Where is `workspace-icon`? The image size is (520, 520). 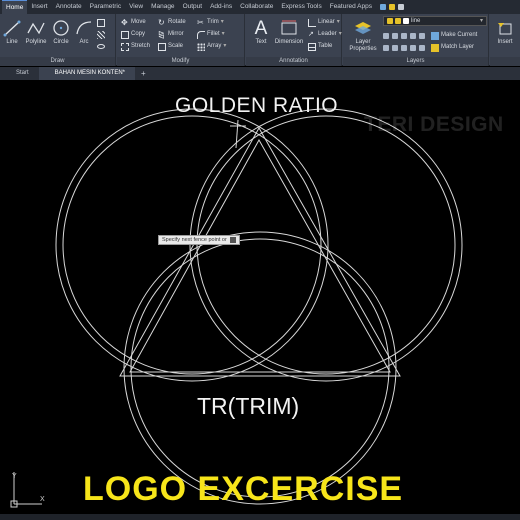
workspace-icon is located at coordinates (383, 7).